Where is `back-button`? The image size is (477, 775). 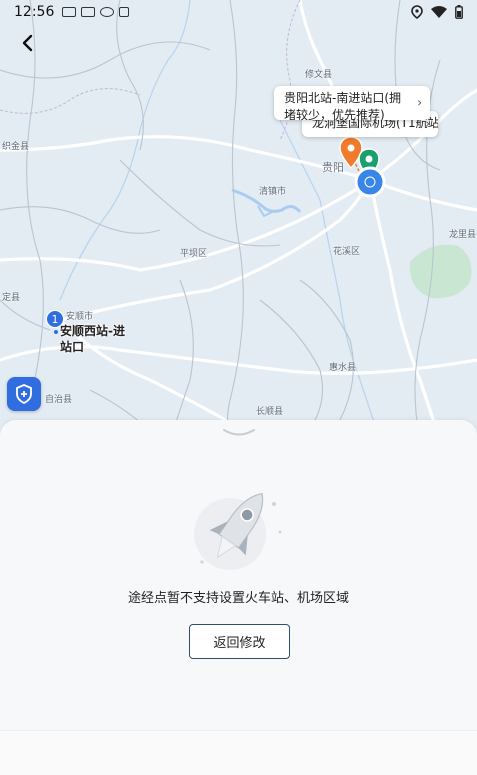 back-button is located at coordinates (27, 43).